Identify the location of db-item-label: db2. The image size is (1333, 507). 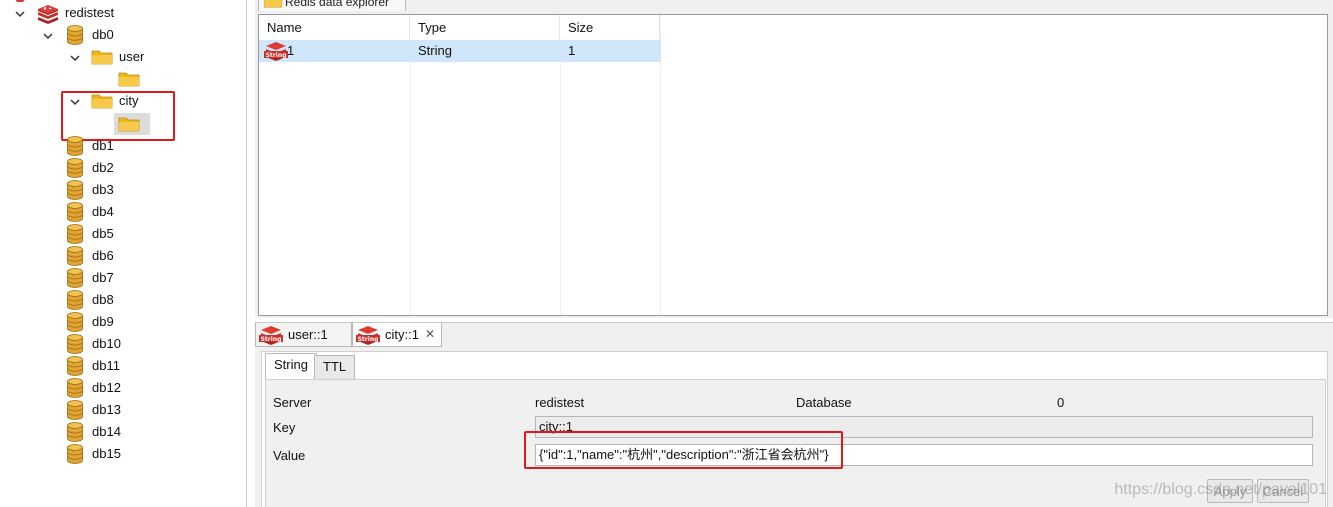
(103, 168).